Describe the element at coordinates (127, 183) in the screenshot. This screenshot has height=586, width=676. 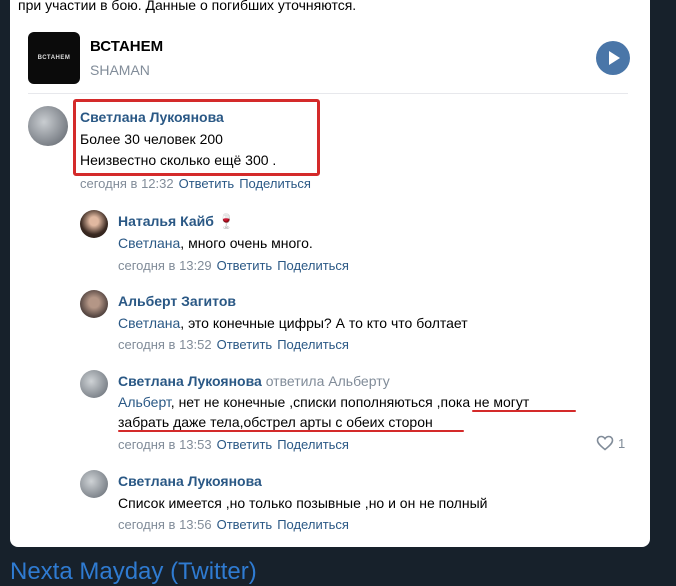
I see `comment-time: сегодня в 12:32` at that location.